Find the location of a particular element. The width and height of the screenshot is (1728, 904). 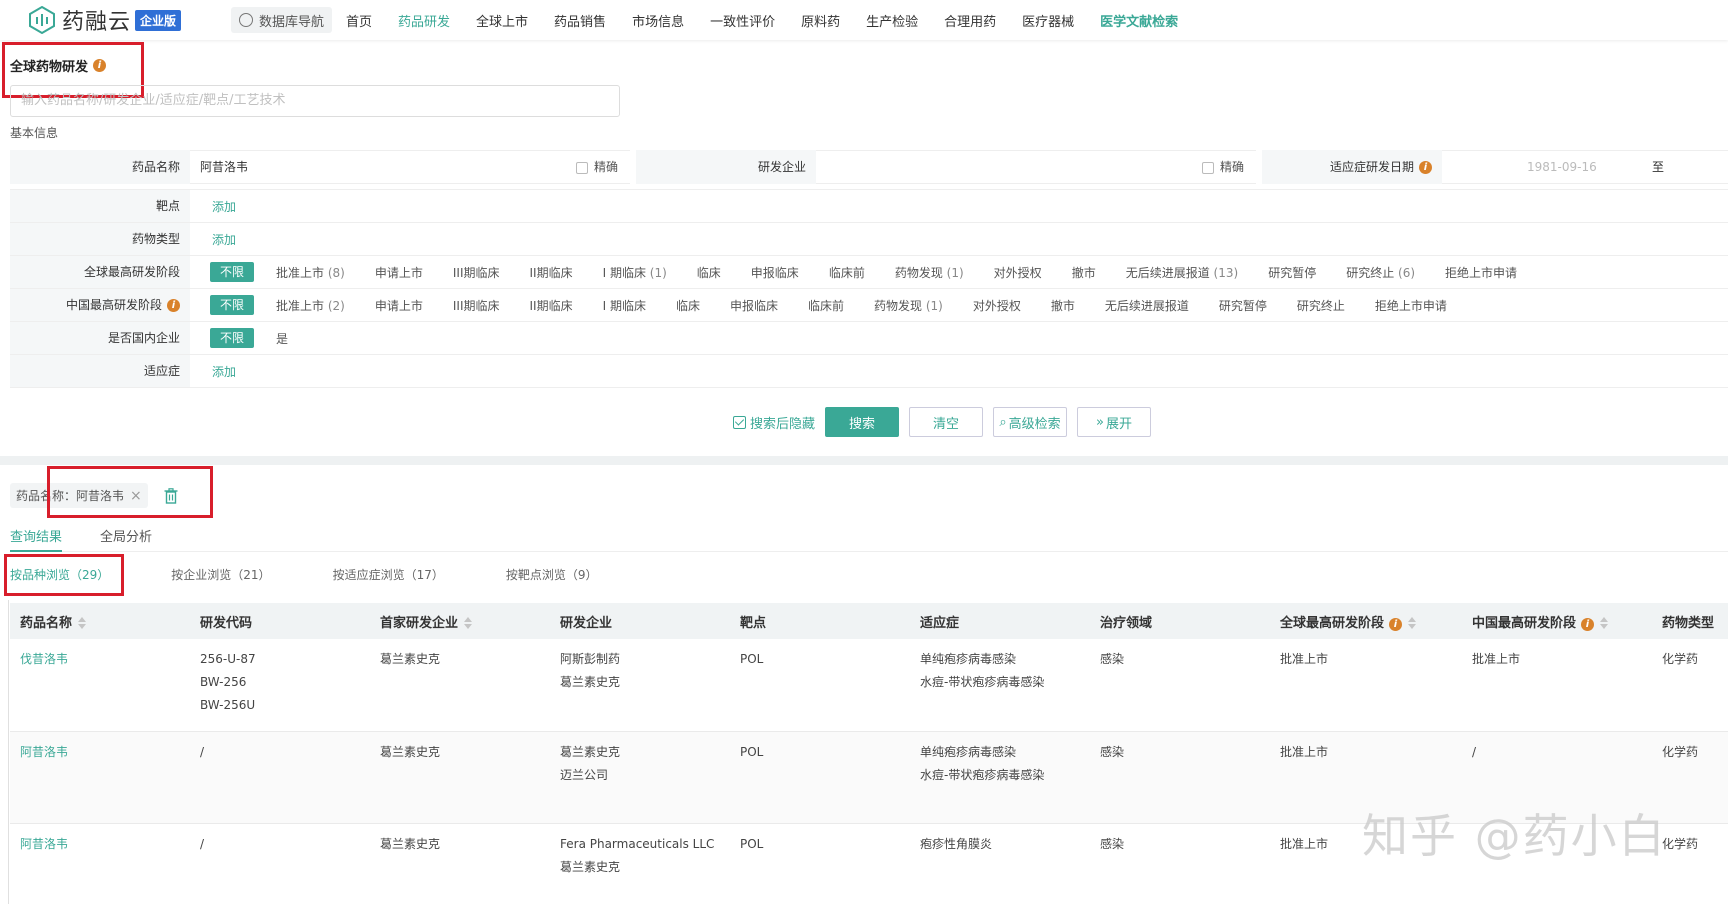

trash-icon is located at coordinates (171, 495).